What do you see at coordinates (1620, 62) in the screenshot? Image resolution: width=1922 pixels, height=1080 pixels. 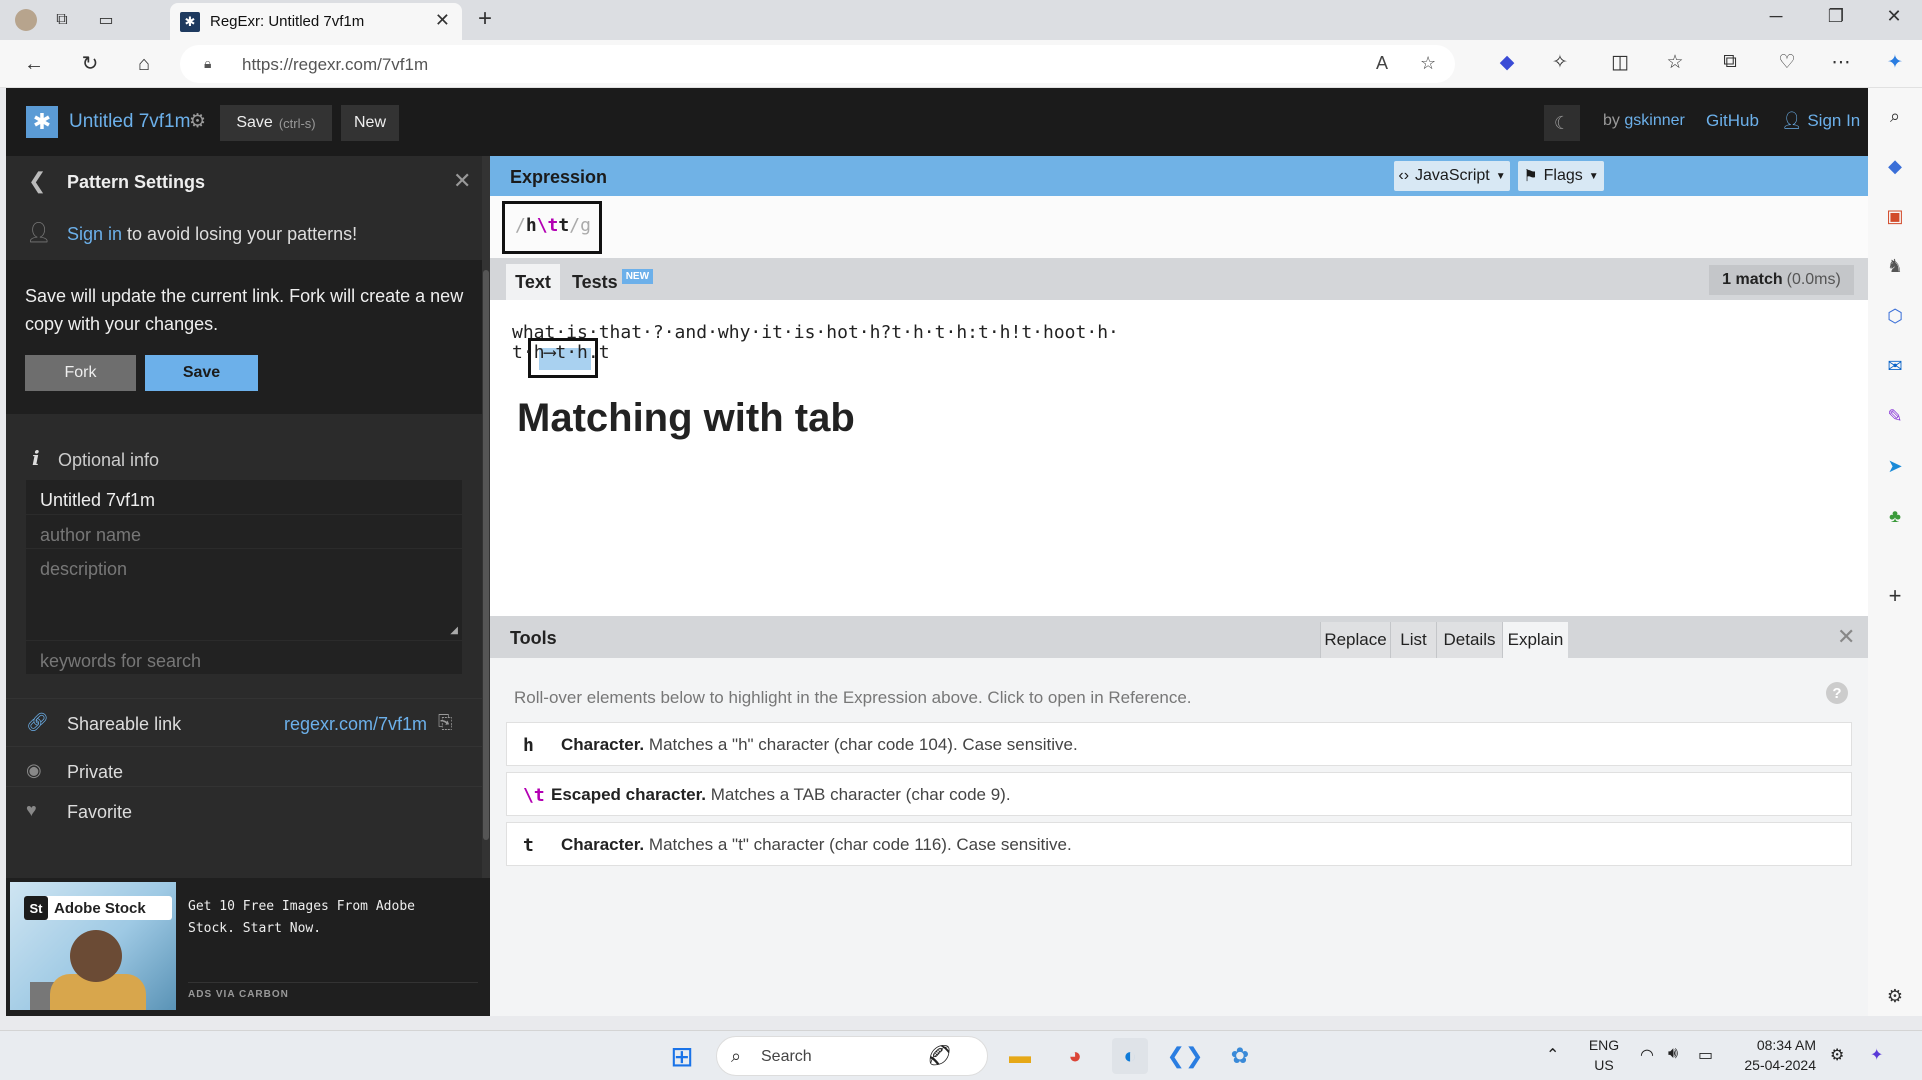 I see `split-screen-icon: ◫` at bounding box center [1620, 62].